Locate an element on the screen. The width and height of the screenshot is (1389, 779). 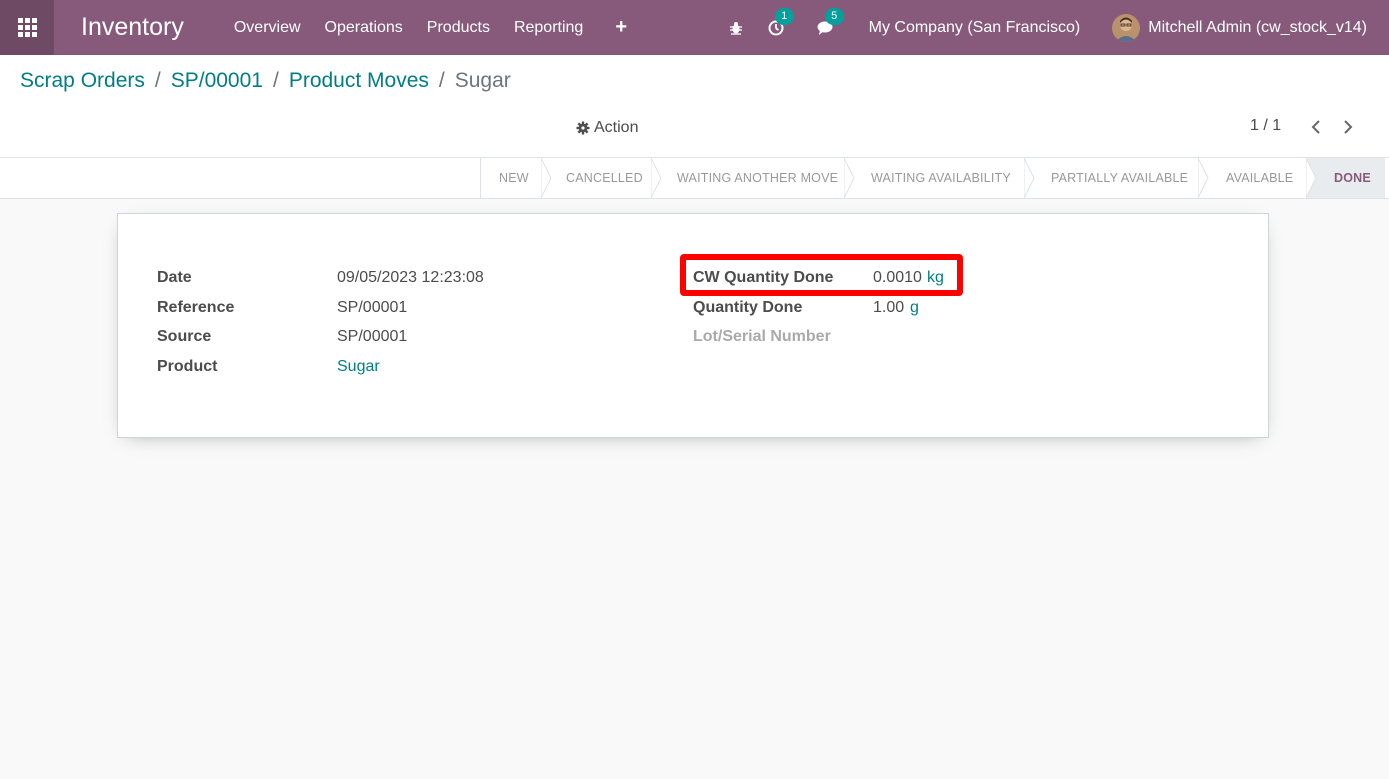
pager-next-button is located at coordinates (1348, 127).